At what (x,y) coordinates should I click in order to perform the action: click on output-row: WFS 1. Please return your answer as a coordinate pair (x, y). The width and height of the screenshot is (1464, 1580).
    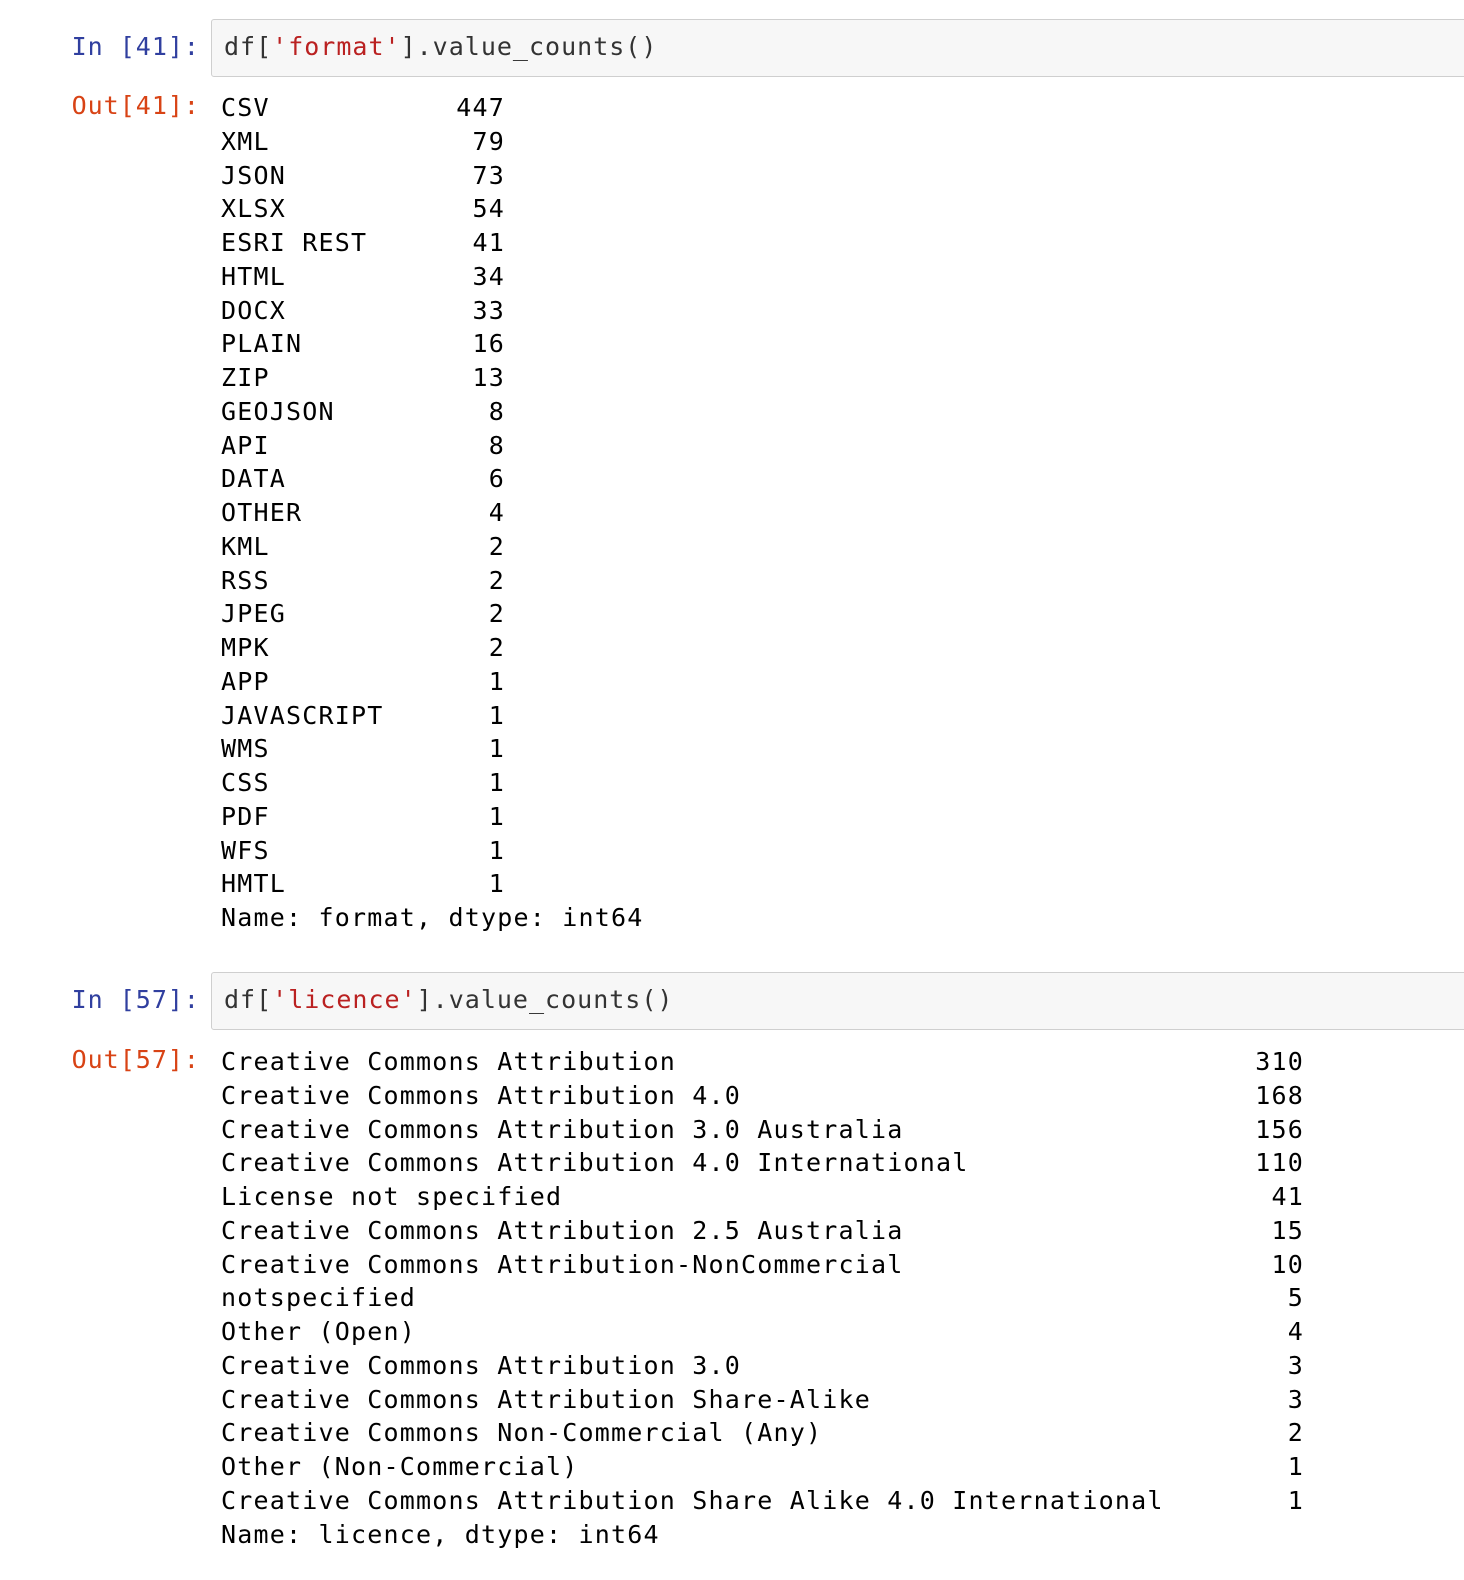
    Looking at the image, I should click on (432, 851).